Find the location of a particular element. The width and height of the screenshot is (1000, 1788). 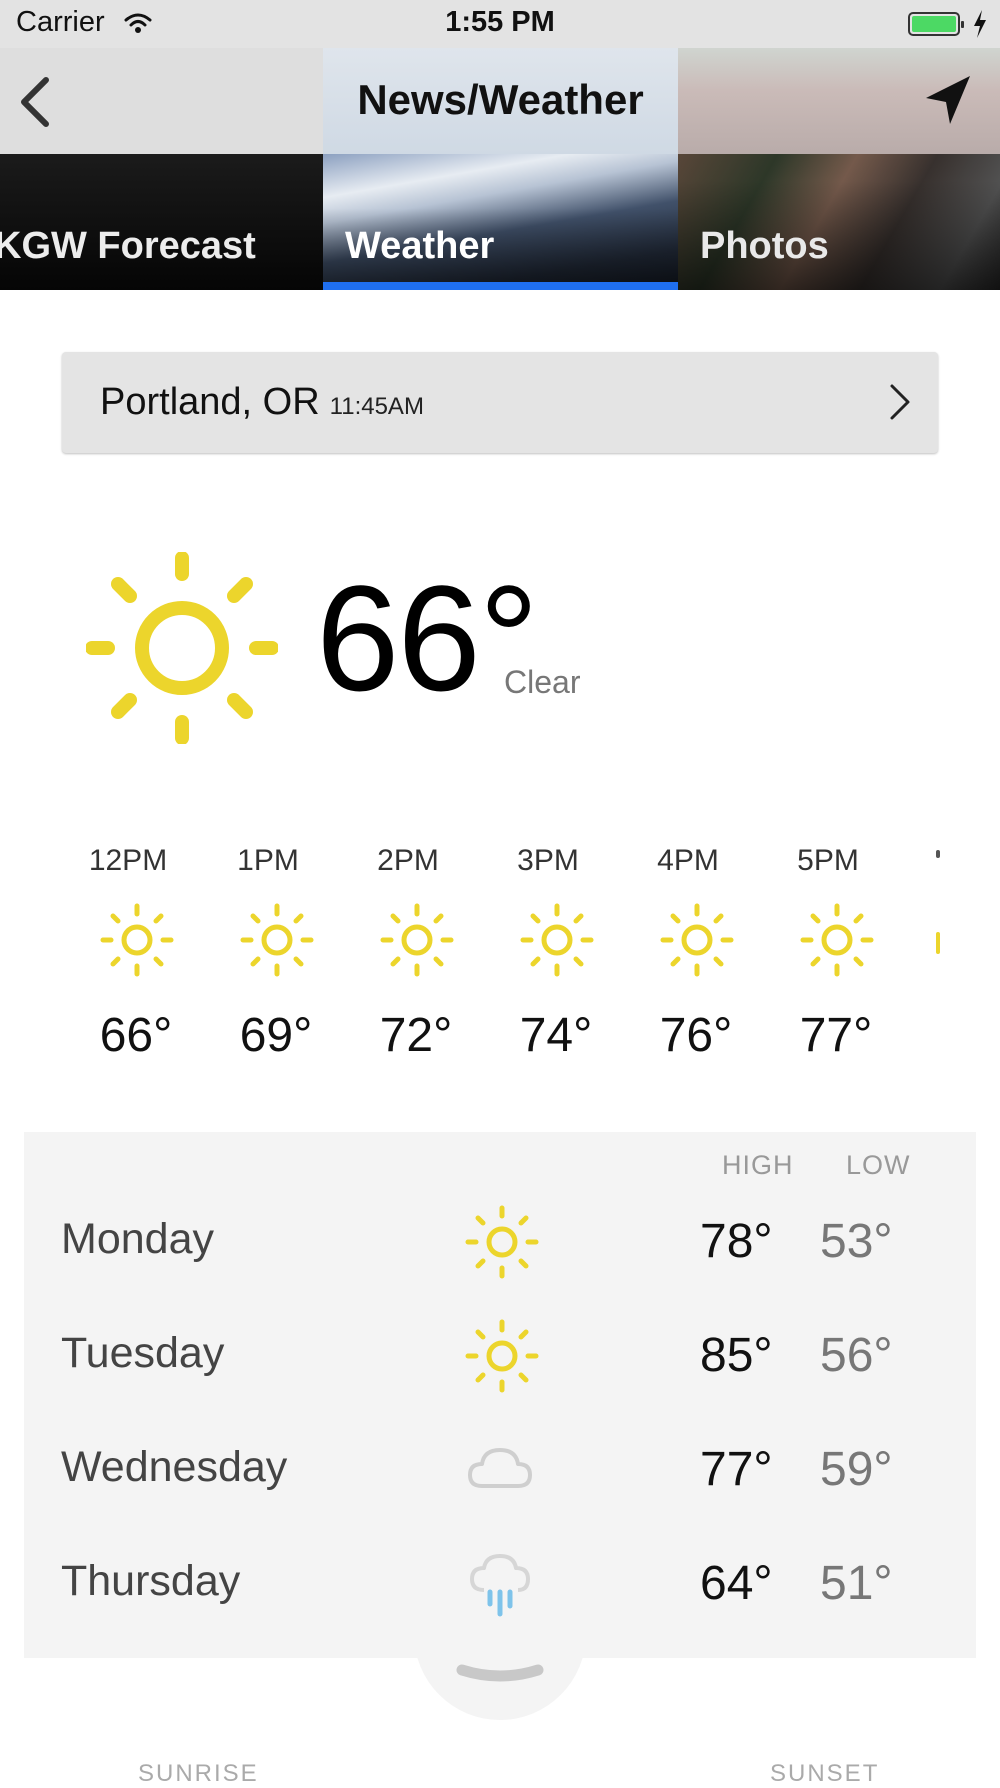

location-time: 11:45AM is located at coordinates (376, 406).